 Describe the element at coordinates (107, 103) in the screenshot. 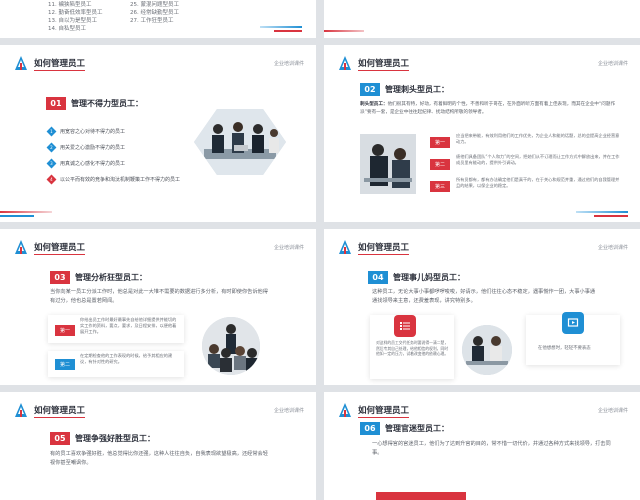

I see `section-title: 管理不得力型员工：` at that location.